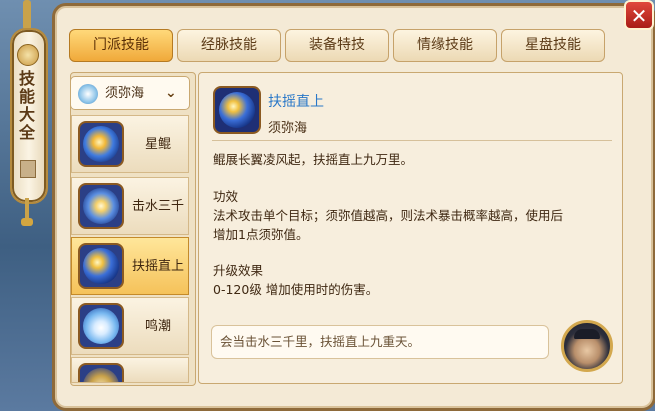  Describe the element at coordinates (445, 45) in the screenshot. I see `tab-bond-skills: 情缘技能` at that location.